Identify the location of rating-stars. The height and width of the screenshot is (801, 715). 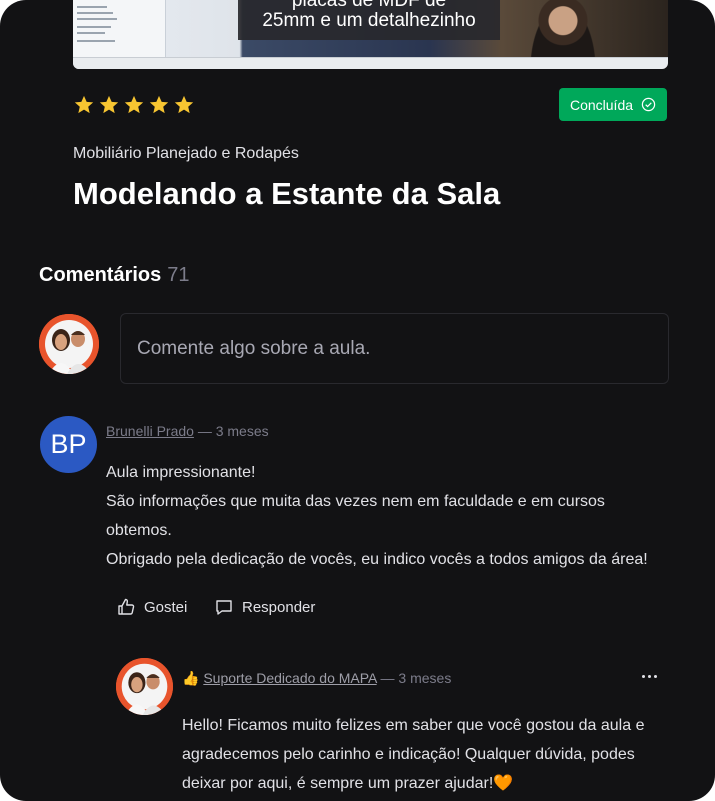
(134, 105).